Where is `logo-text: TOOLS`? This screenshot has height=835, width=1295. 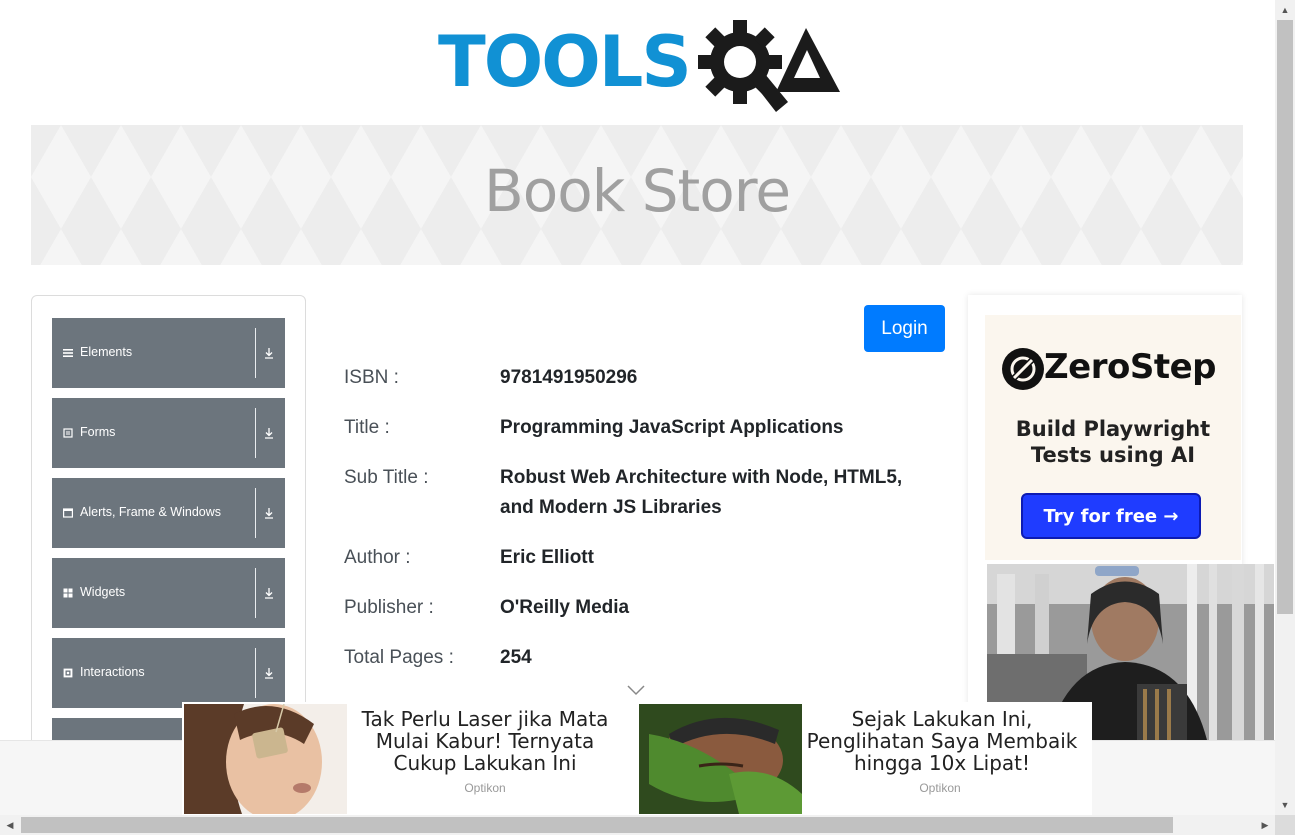
logo-text: TOOLS is located at coordinates (565, 62).